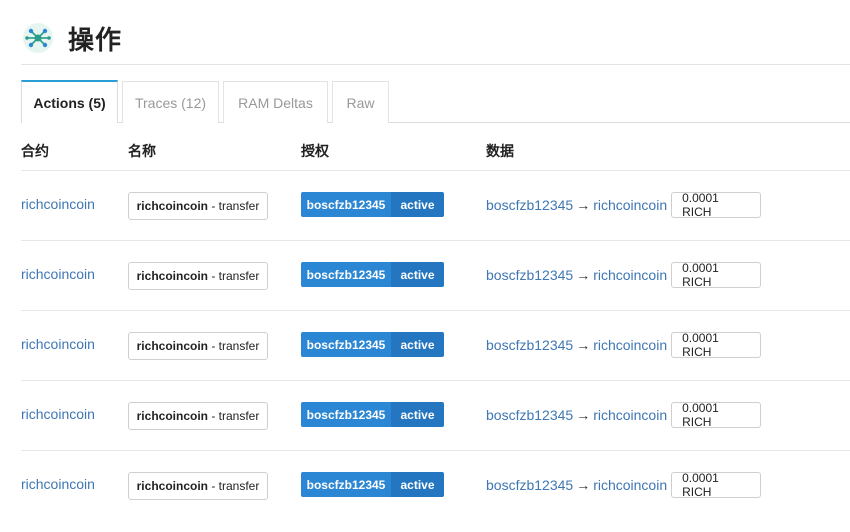 Image resolution: width=850 pixels, height=532 pixels. I want to click on column-header-contract: 合约, so click(35, 151).